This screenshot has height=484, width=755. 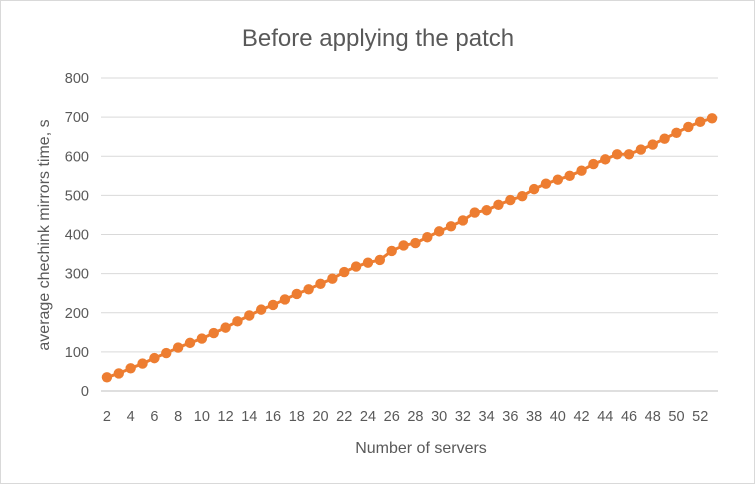 What do you see at coordinates (439, 417) in the screenshot?
I see `x-tick-label: 30` at bounding box center [439, 417].